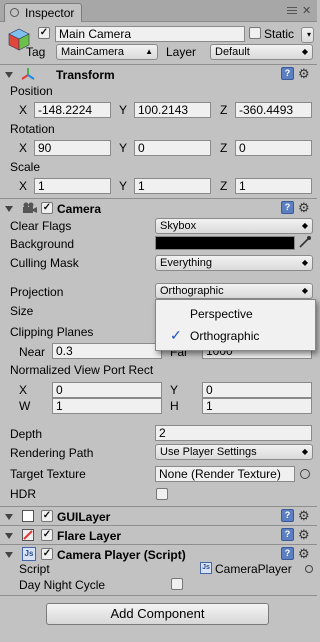 The width and height of the screenshot is (320, 642). I want to click on projection-dropdown: Orthographic ◆, so click(234, 291).